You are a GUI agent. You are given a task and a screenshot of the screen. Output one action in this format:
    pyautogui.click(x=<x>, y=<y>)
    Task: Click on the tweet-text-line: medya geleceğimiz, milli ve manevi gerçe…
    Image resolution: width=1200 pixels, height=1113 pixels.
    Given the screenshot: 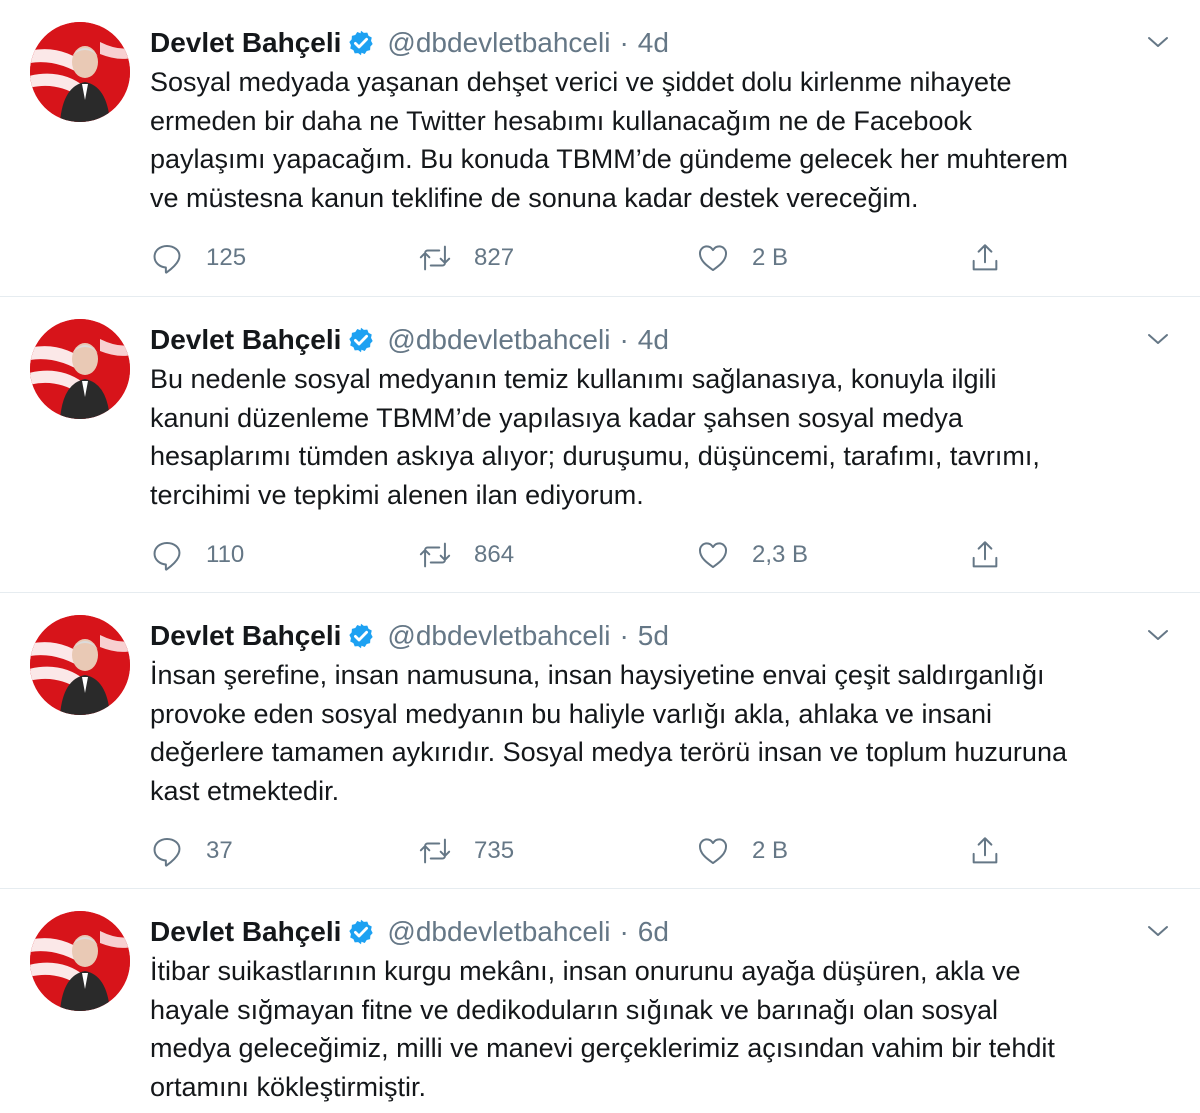 What is the action you would take?
    pyautogui.click(x=602, y=1048)
    